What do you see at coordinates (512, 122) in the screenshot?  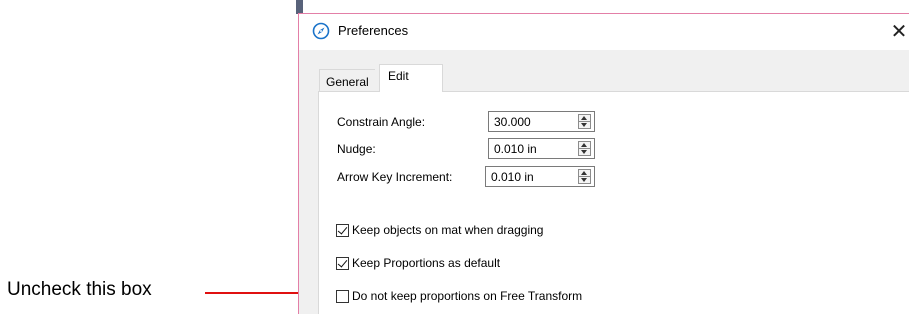 I see `constrain-angle-value: 30.000` at bounding box center [512, 122].